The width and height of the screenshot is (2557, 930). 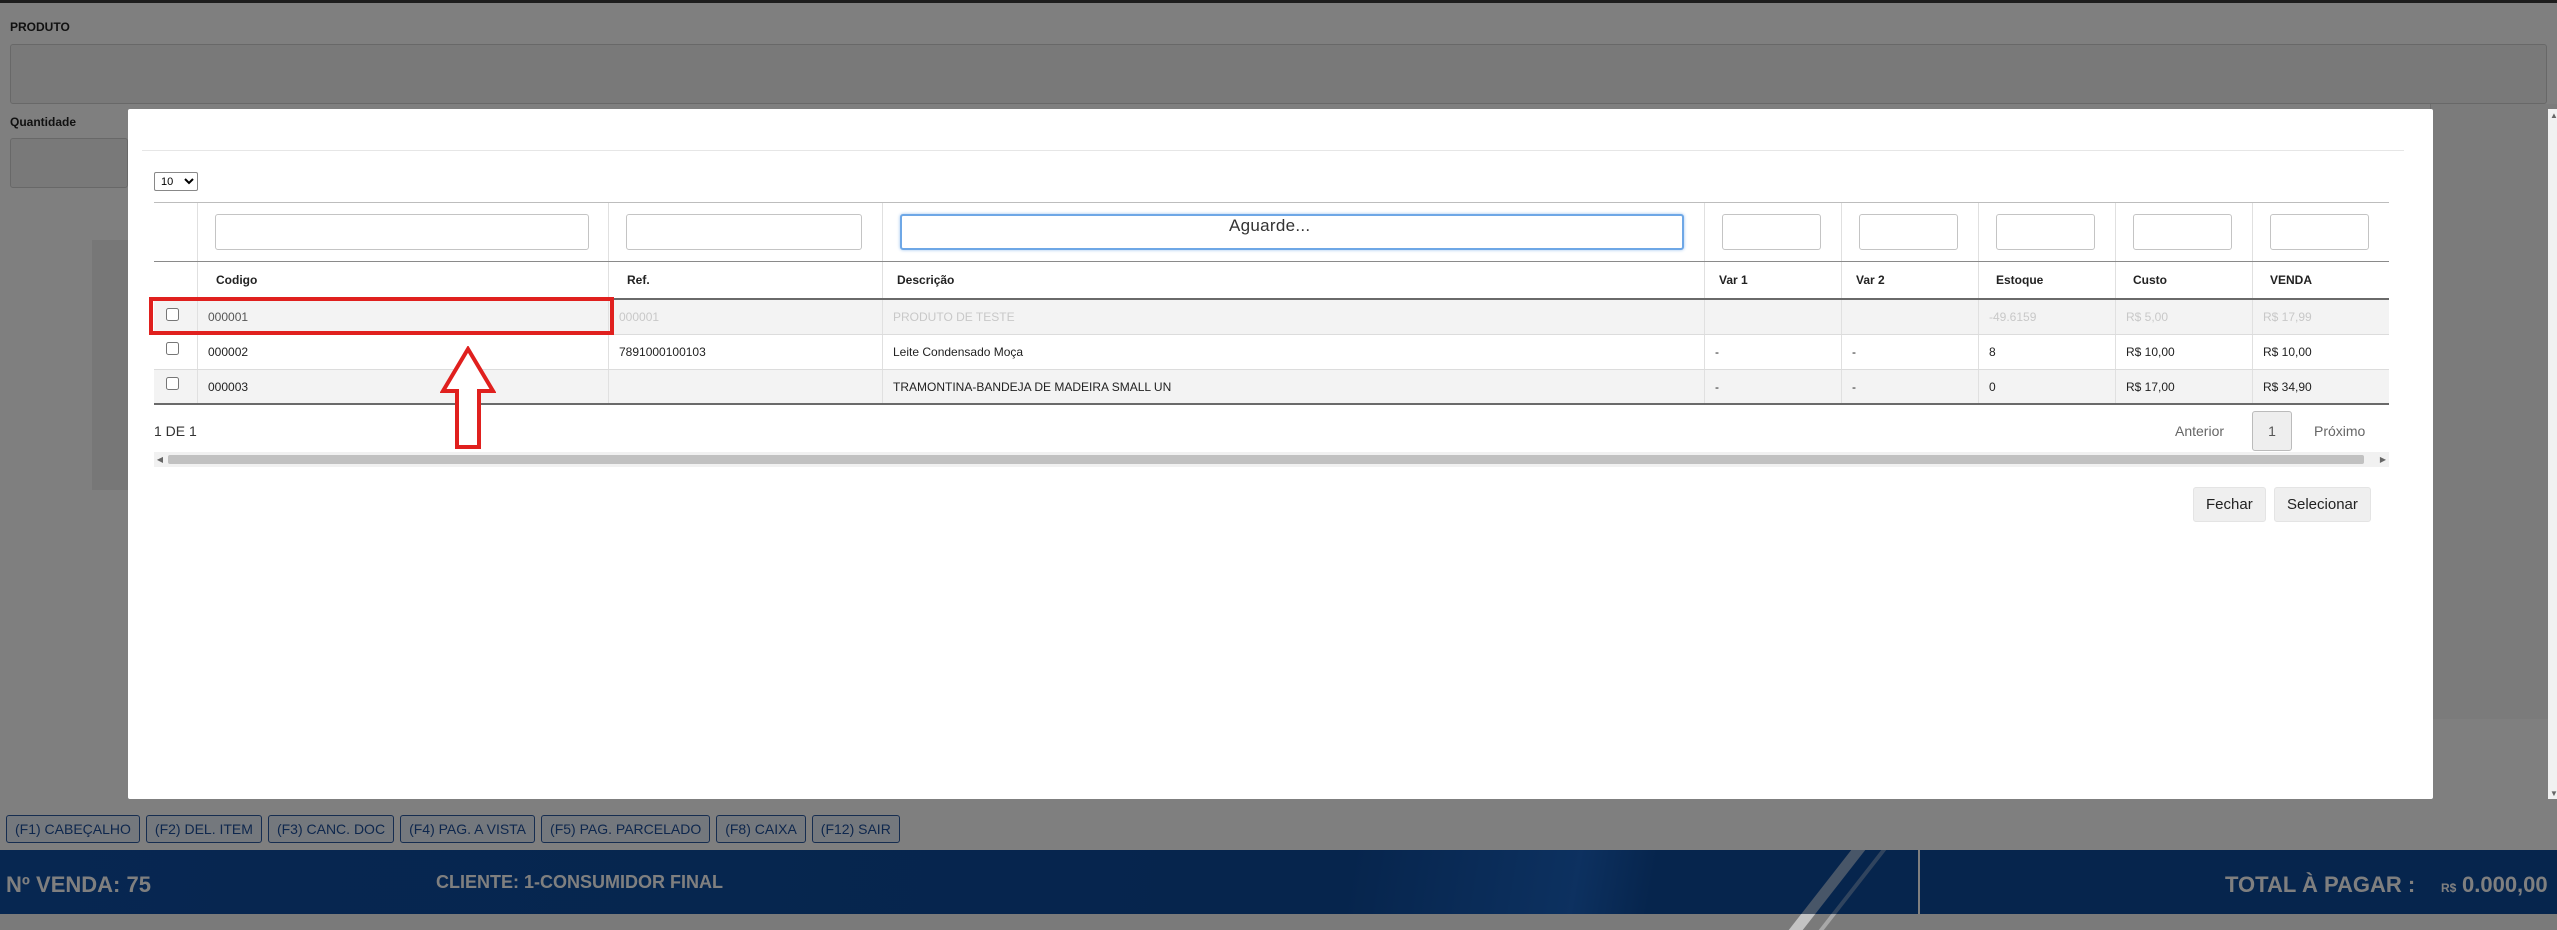 What do you see at coordinates (744, 232) in the screenshot?
I see `filter-ref-input` at bounding box center [744, 232].